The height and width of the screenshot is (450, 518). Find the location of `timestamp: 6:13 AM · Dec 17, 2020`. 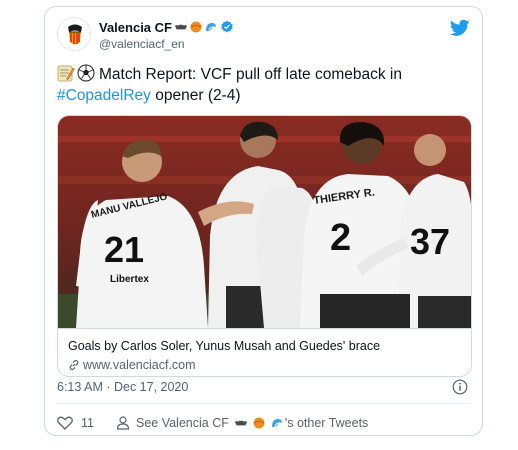

timestamp: 6:13 AM · Dec 17, 2020 is located at coordinates (122, 387).